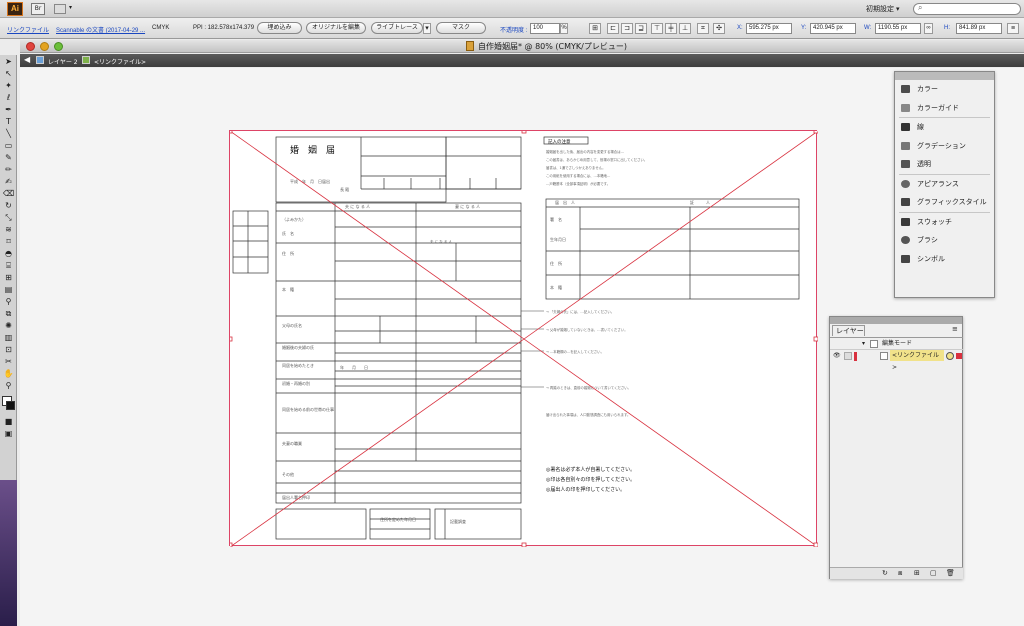 This screenshot has width=1024, height=626. Describe the element at coordinates (8, 122) in the screenshot. I see `type-tool-icon: T` at that location.